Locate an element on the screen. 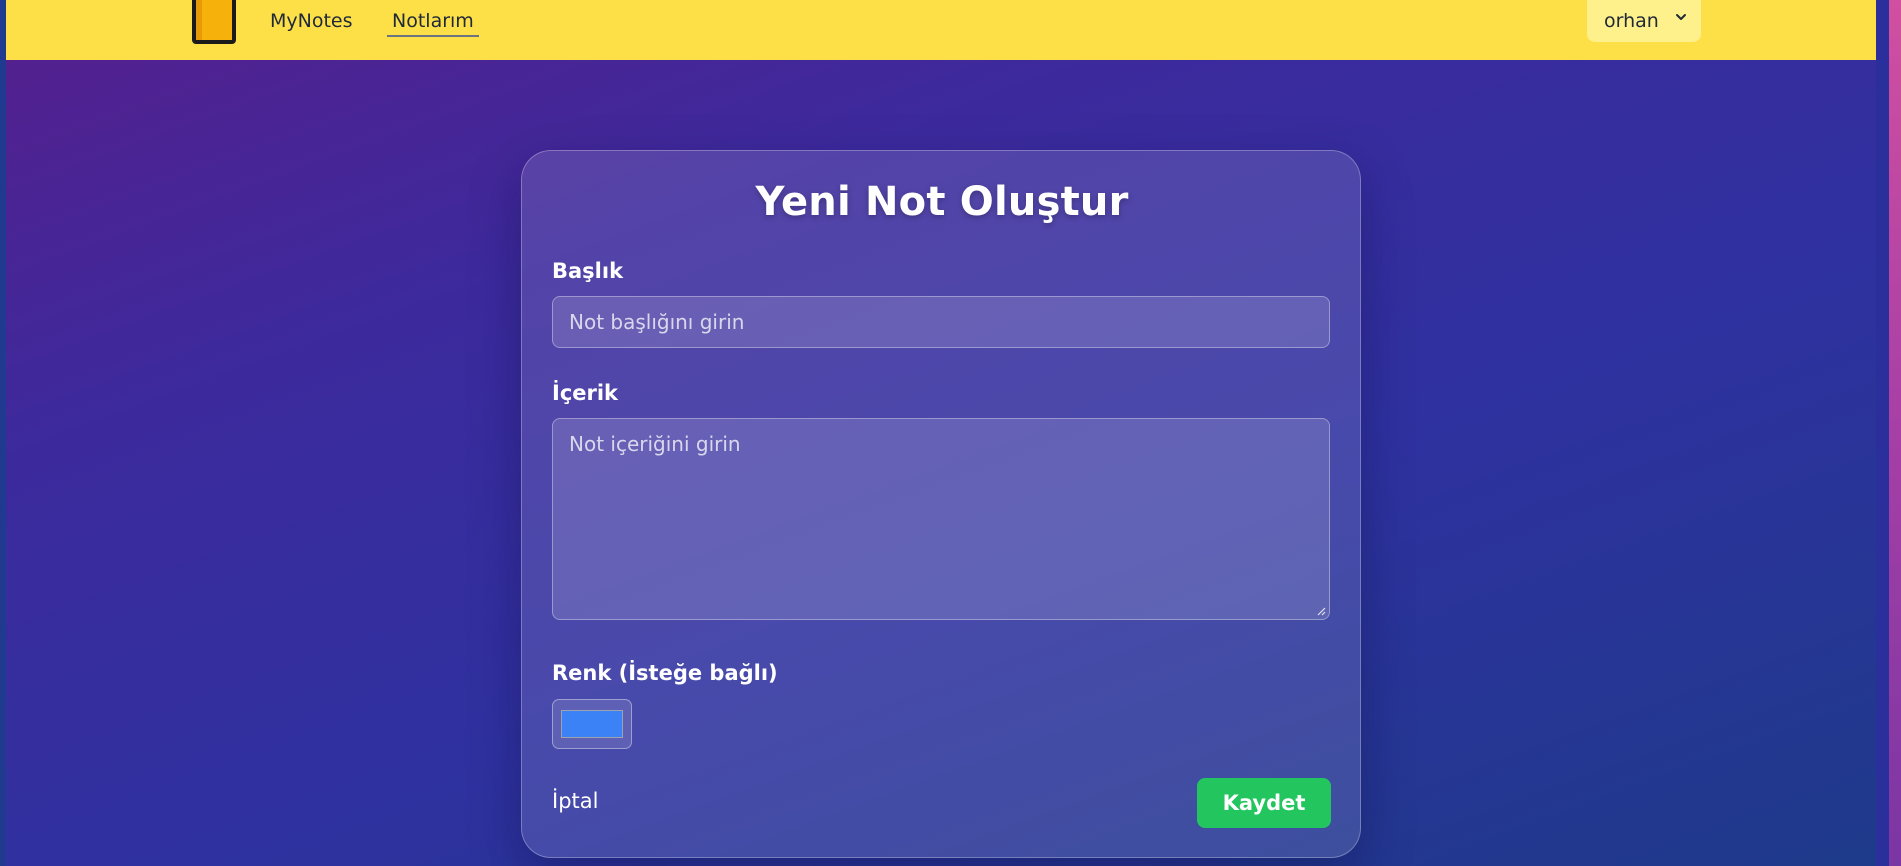 The image size is (1901, 866). content-label: İçerik is located at coordinates (585, 393).